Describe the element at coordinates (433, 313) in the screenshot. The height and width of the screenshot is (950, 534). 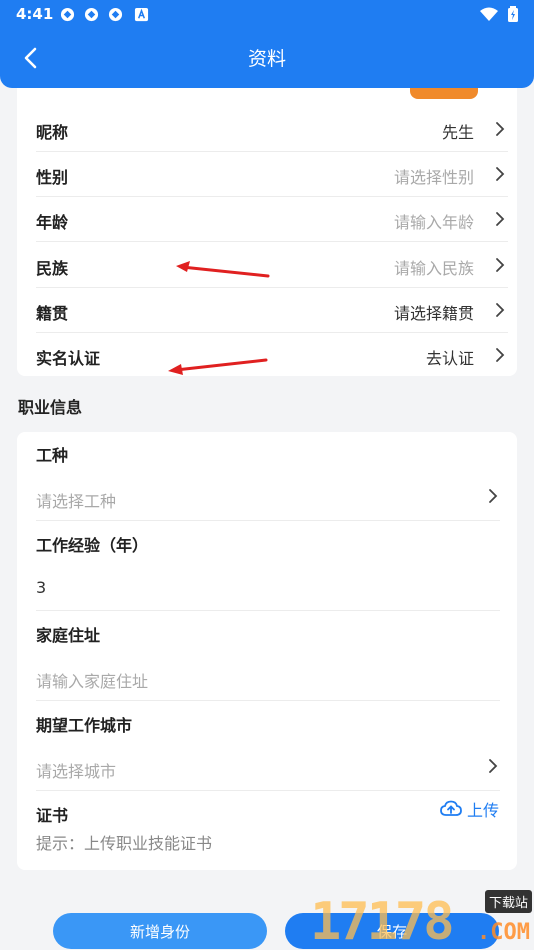
I see `row-value: 请选择籍贯` at that location.